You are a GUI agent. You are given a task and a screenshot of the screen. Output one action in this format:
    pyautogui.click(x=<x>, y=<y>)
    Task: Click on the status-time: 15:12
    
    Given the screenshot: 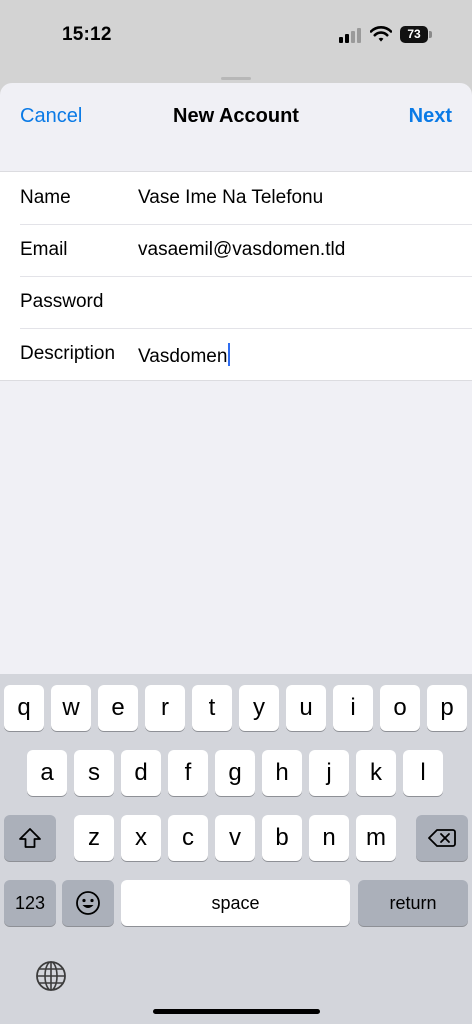 What is the action you would take?
    pyautogui.click(x=87, y=34)
    